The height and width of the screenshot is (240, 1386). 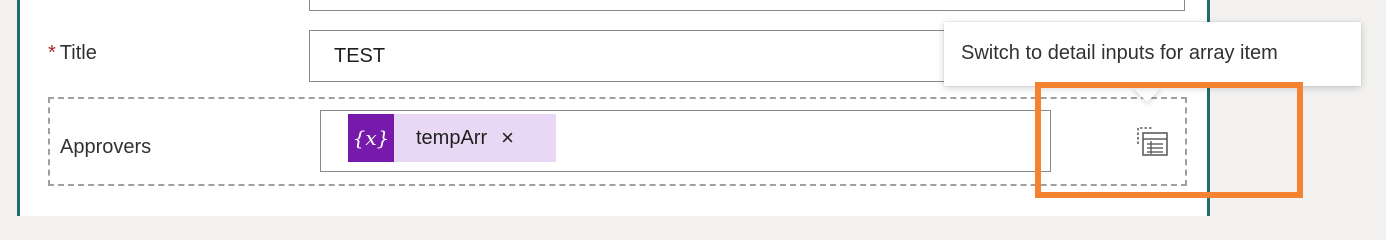 I want to click on dynamic-content-token: {x} tempArr ×, so click(x=452, y=138).